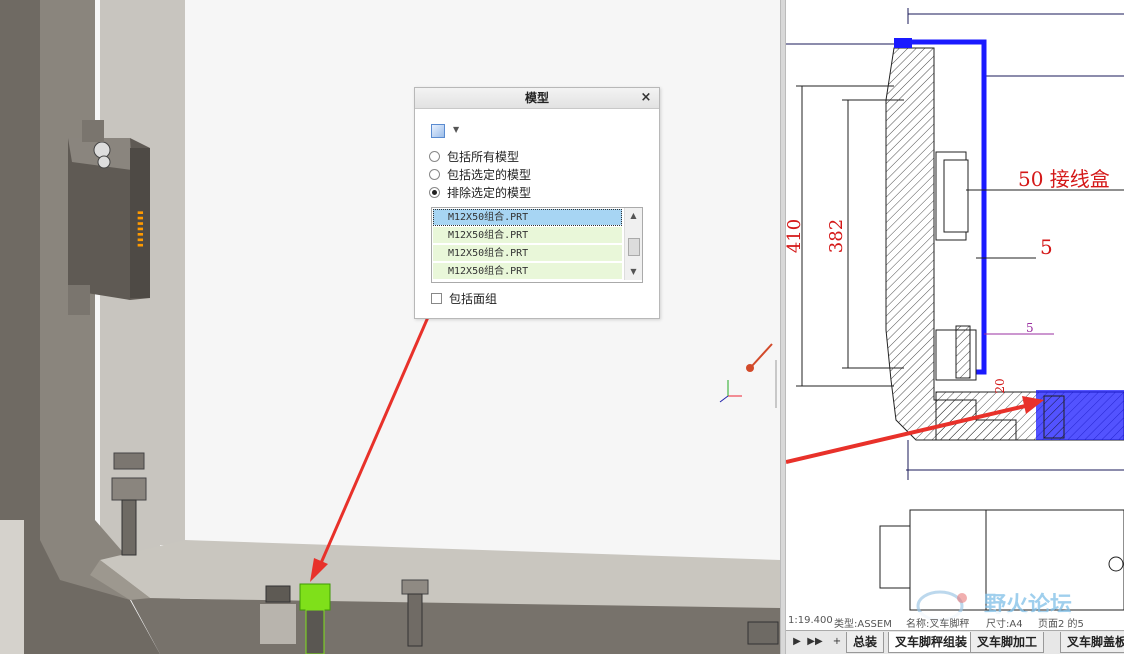  What do you see at coordinates (473, 299) in the screenshot?
I see `include-surfaces-label: 包括面组` at bounding box center [473, 299].